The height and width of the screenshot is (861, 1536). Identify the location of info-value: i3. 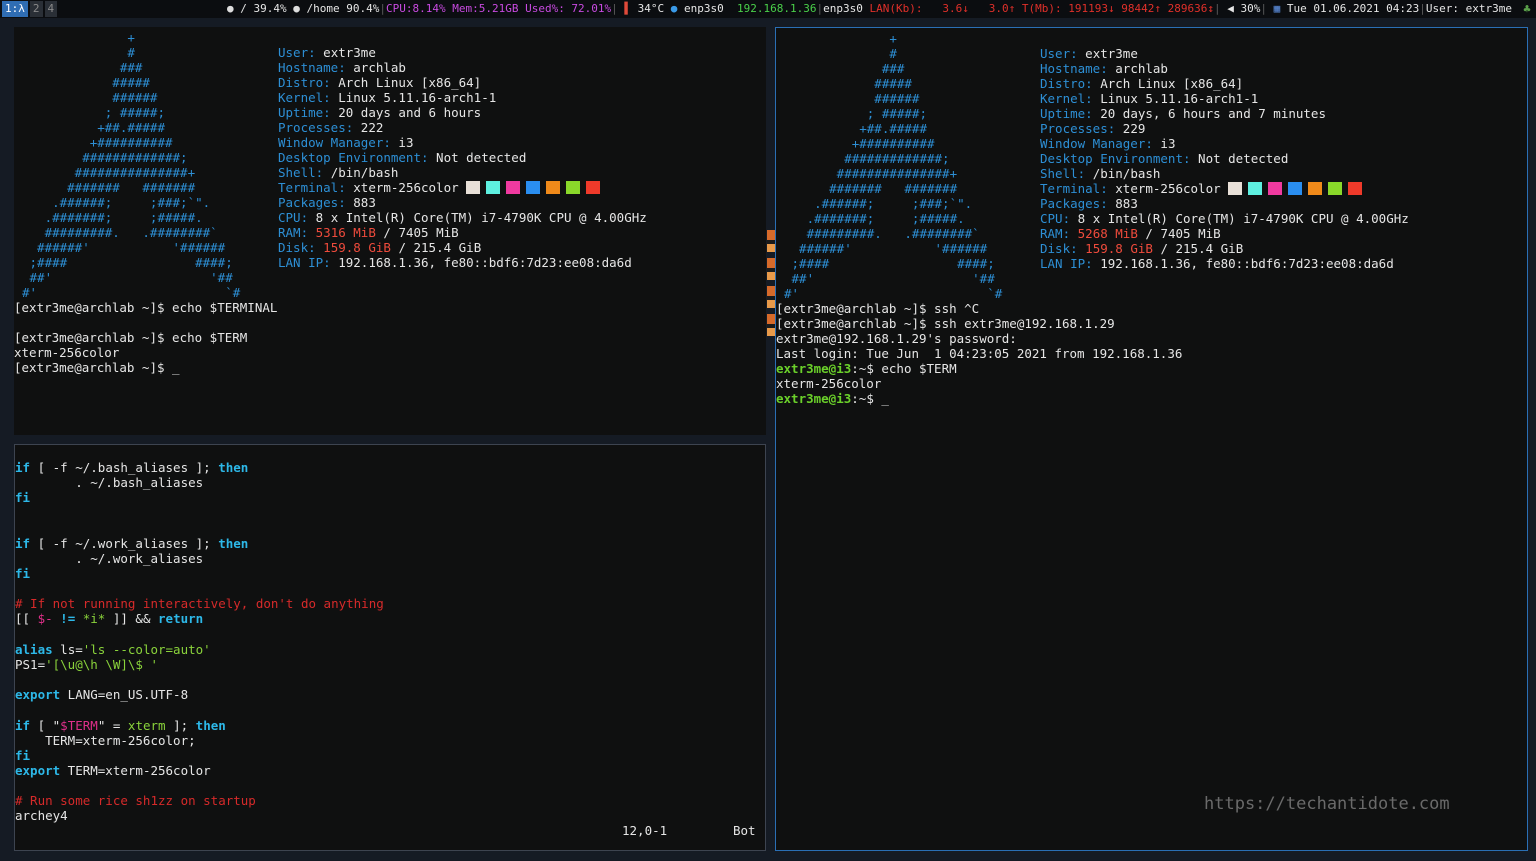
(1168, 143).